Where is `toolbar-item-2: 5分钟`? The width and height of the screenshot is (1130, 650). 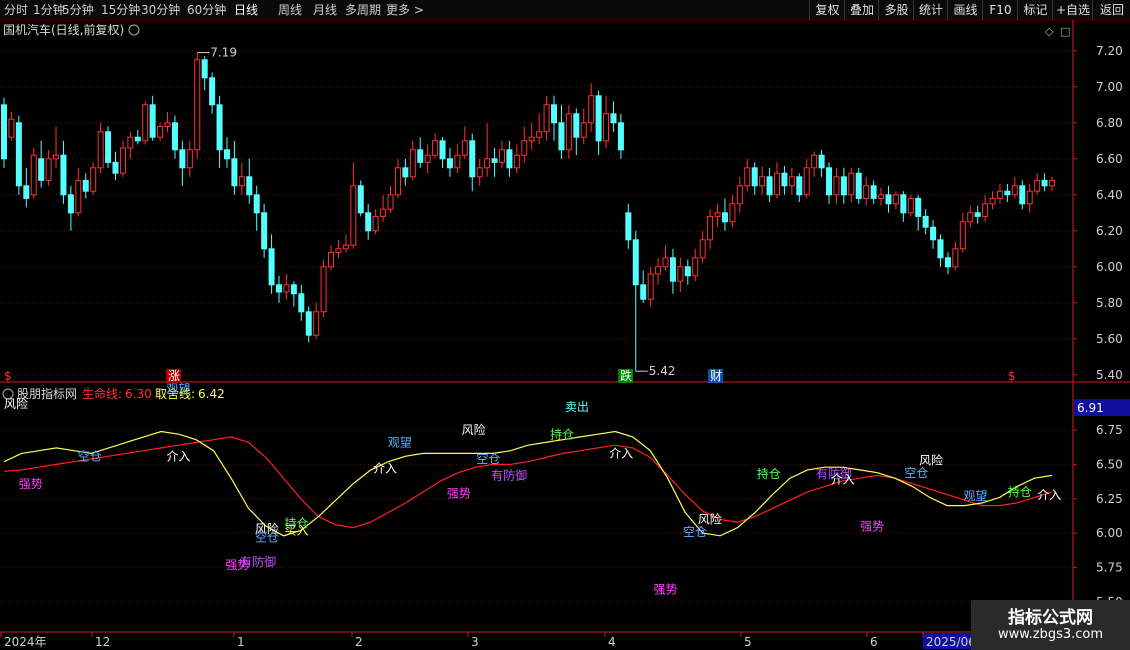
toolbar-item-2: 5分钟 is located at coordinates (78, 10).